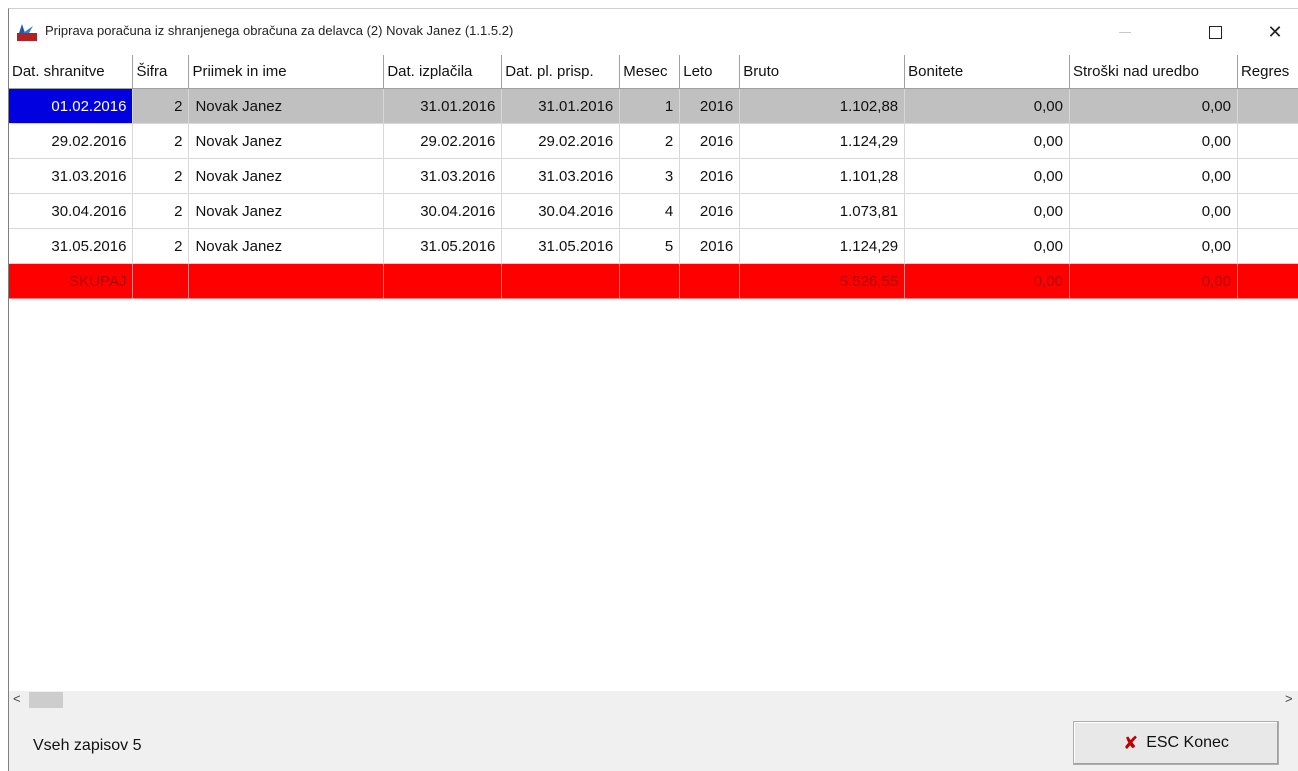  What do you see at coordinates (1273, 32) in the screenshot?
I see `close-button: ✕` at bounding box center [1273, 32].